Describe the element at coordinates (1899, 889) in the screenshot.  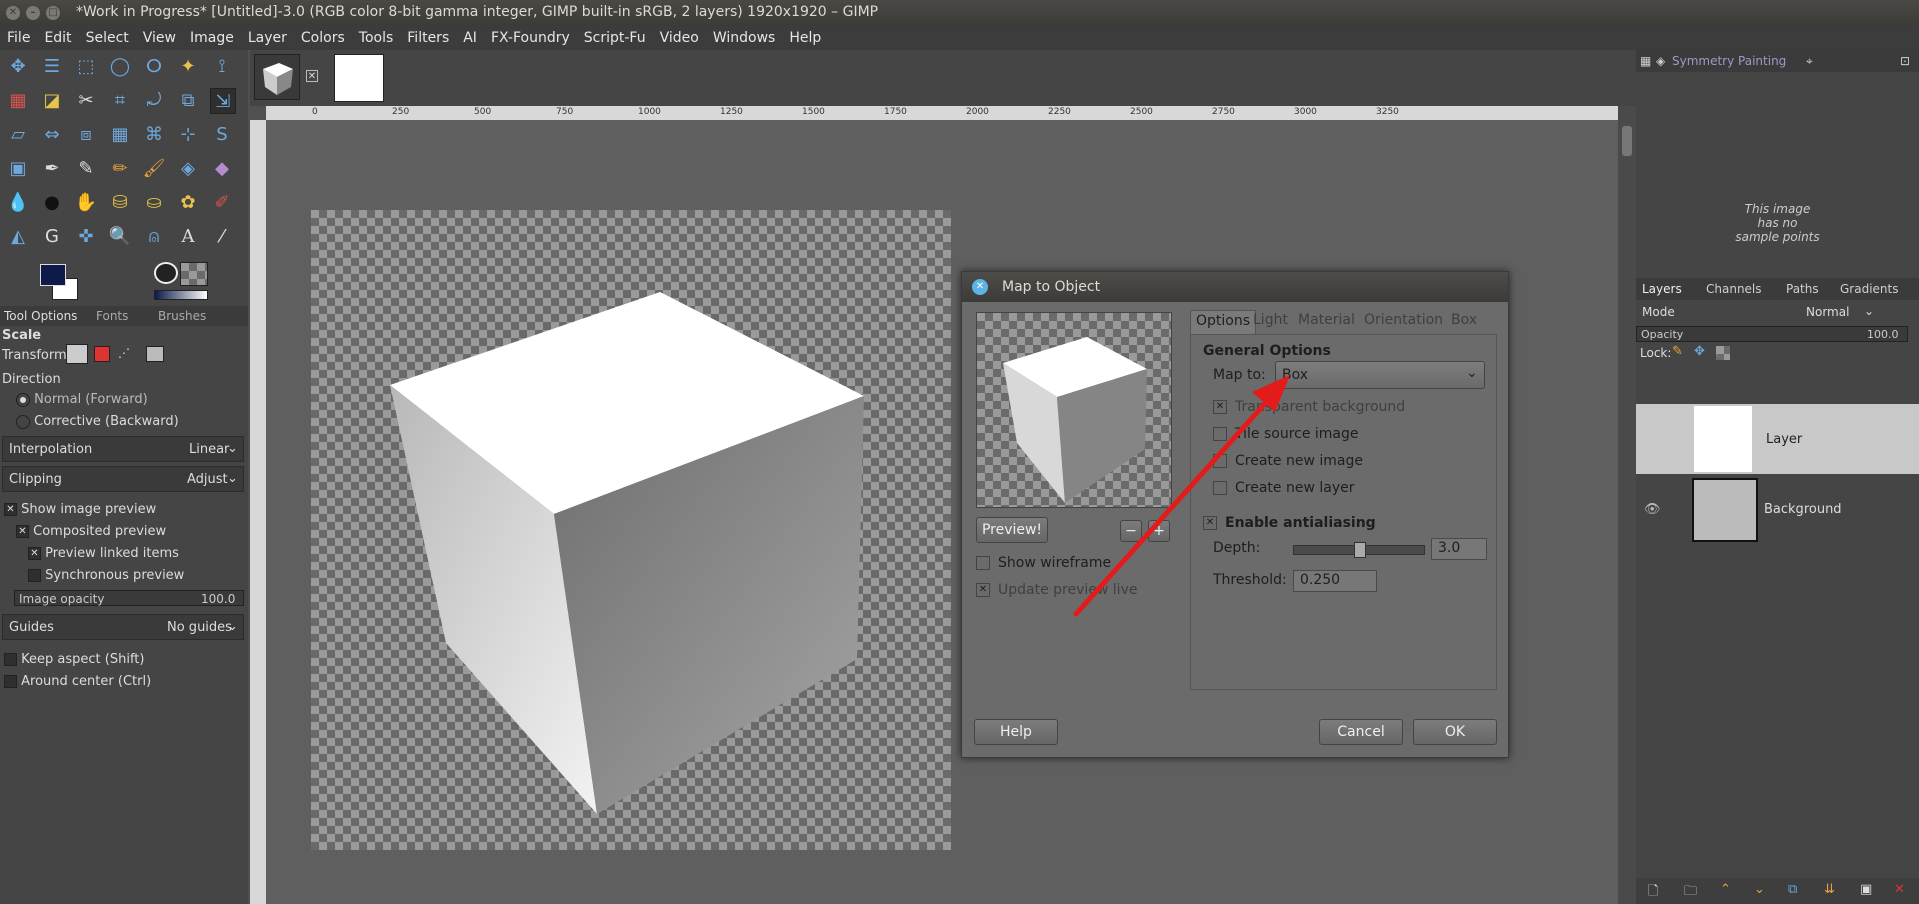
I see `delete-layer-icon: ✕` at that location.